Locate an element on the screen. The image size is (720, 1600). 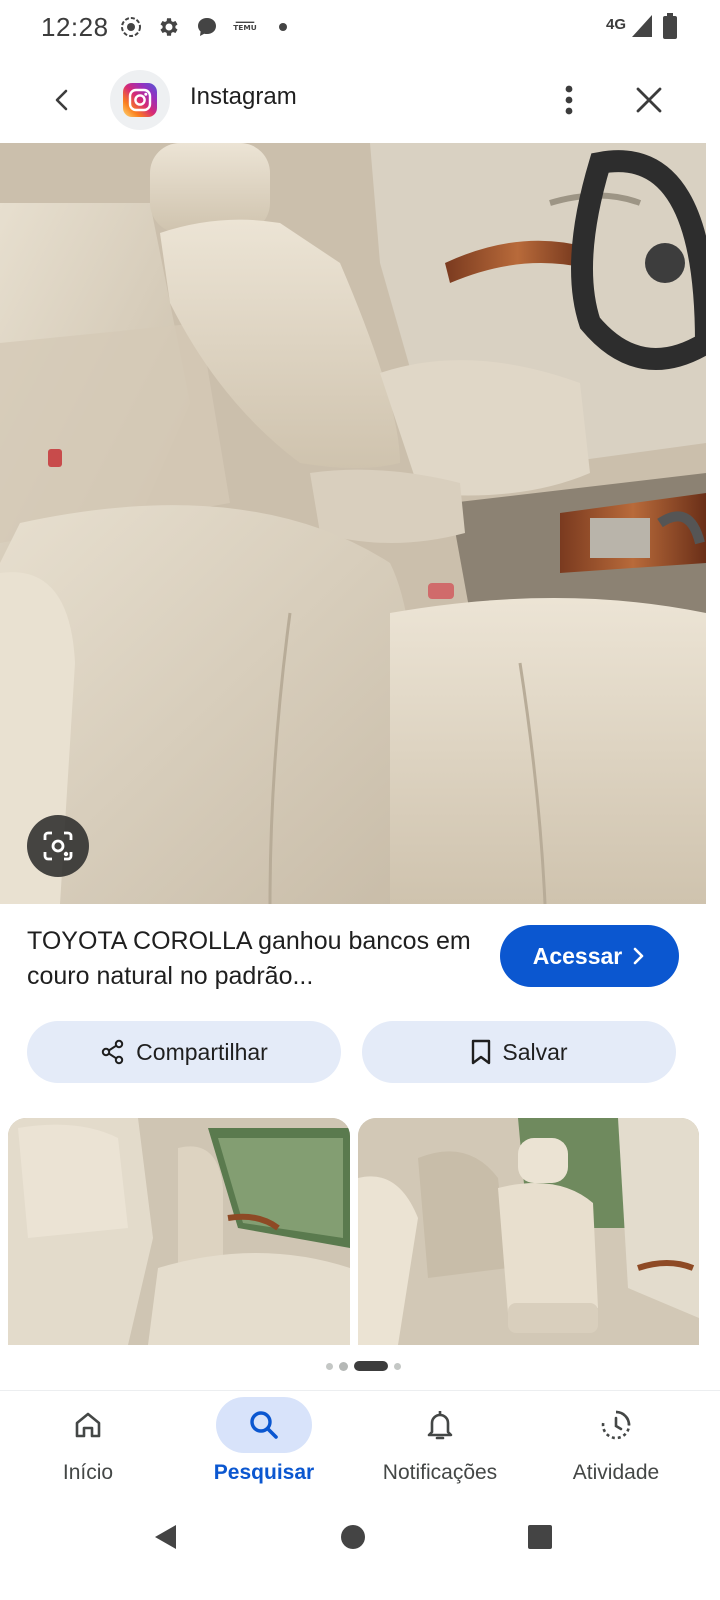
pager-dot-active is located at coordinates (370, 1366).